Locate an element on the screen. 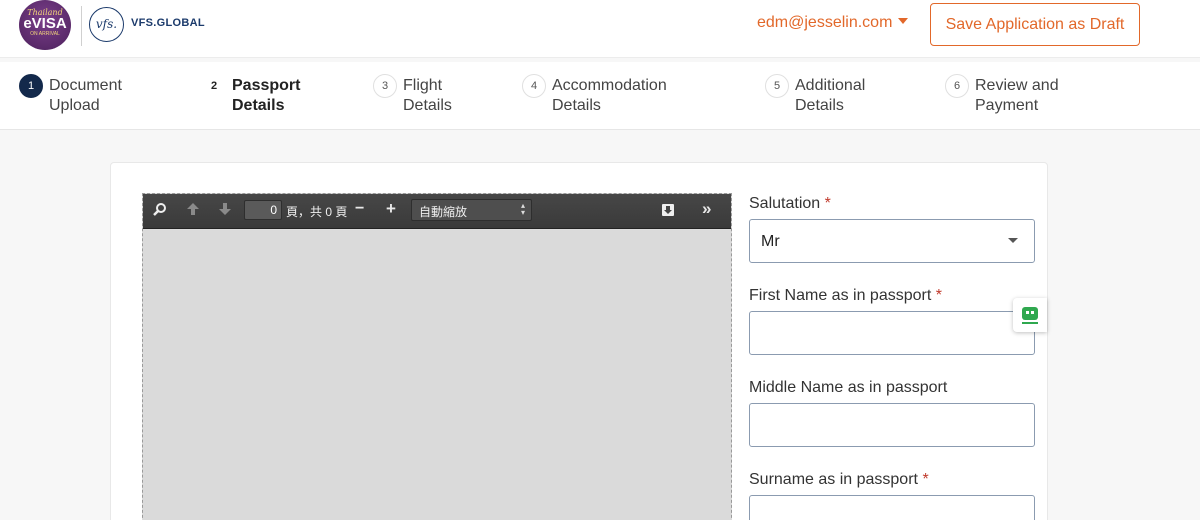 This screenshot has height=520, width=1200. search-icon is located at coordinates (160, 210).